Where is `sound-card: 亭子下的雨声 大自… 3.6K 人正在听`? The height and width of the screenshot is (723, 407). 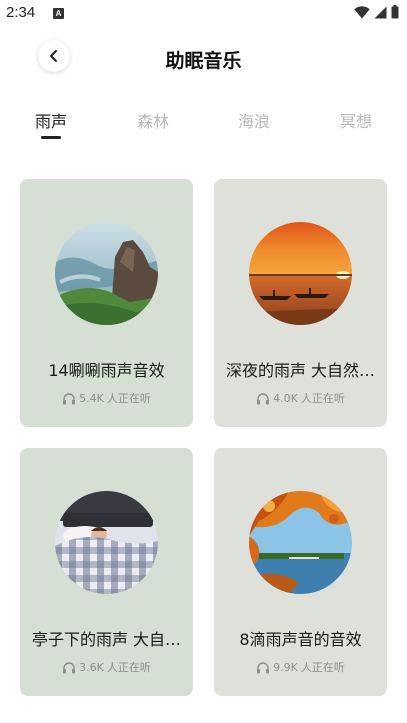 sound-card: 亭子下的雨声 大自… 3.6K 人正在听 is located at coordinates (106, 572).